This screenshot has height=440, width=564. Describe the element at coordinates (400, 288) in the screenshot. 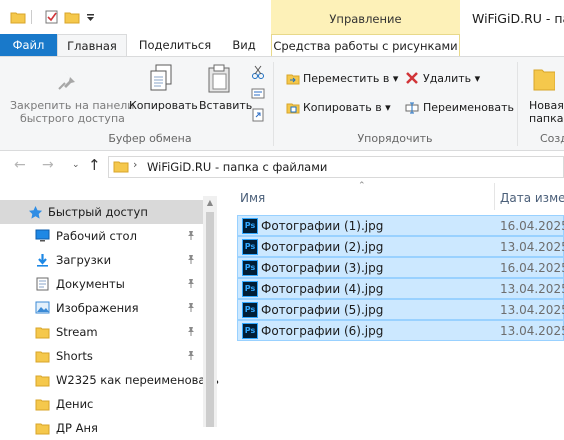

I see `file-row: PsФотографии (4).jpg 13.04.2025 17` at that location.